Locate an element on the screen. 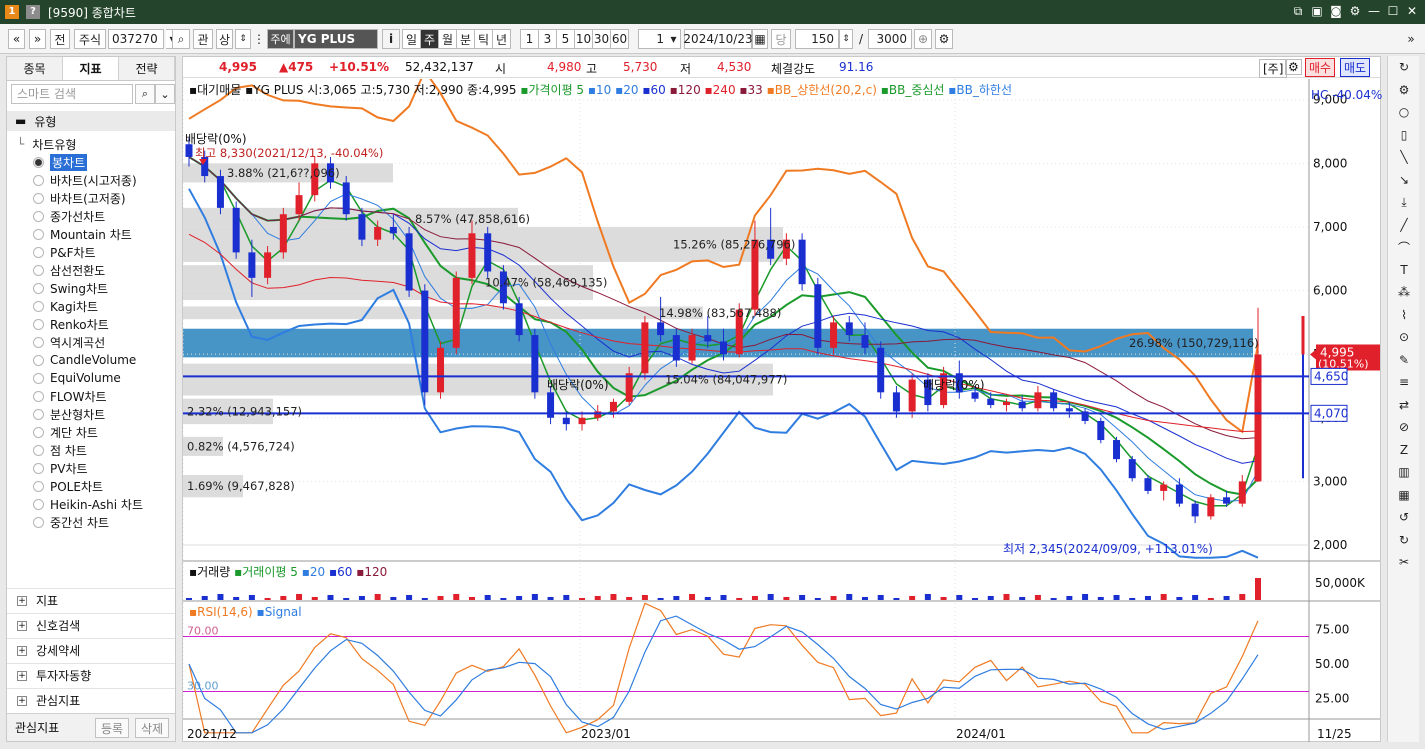 This screenshot has height=749, width=1425. type-group: ▬ 유형 is located at coordinates (91, 121).